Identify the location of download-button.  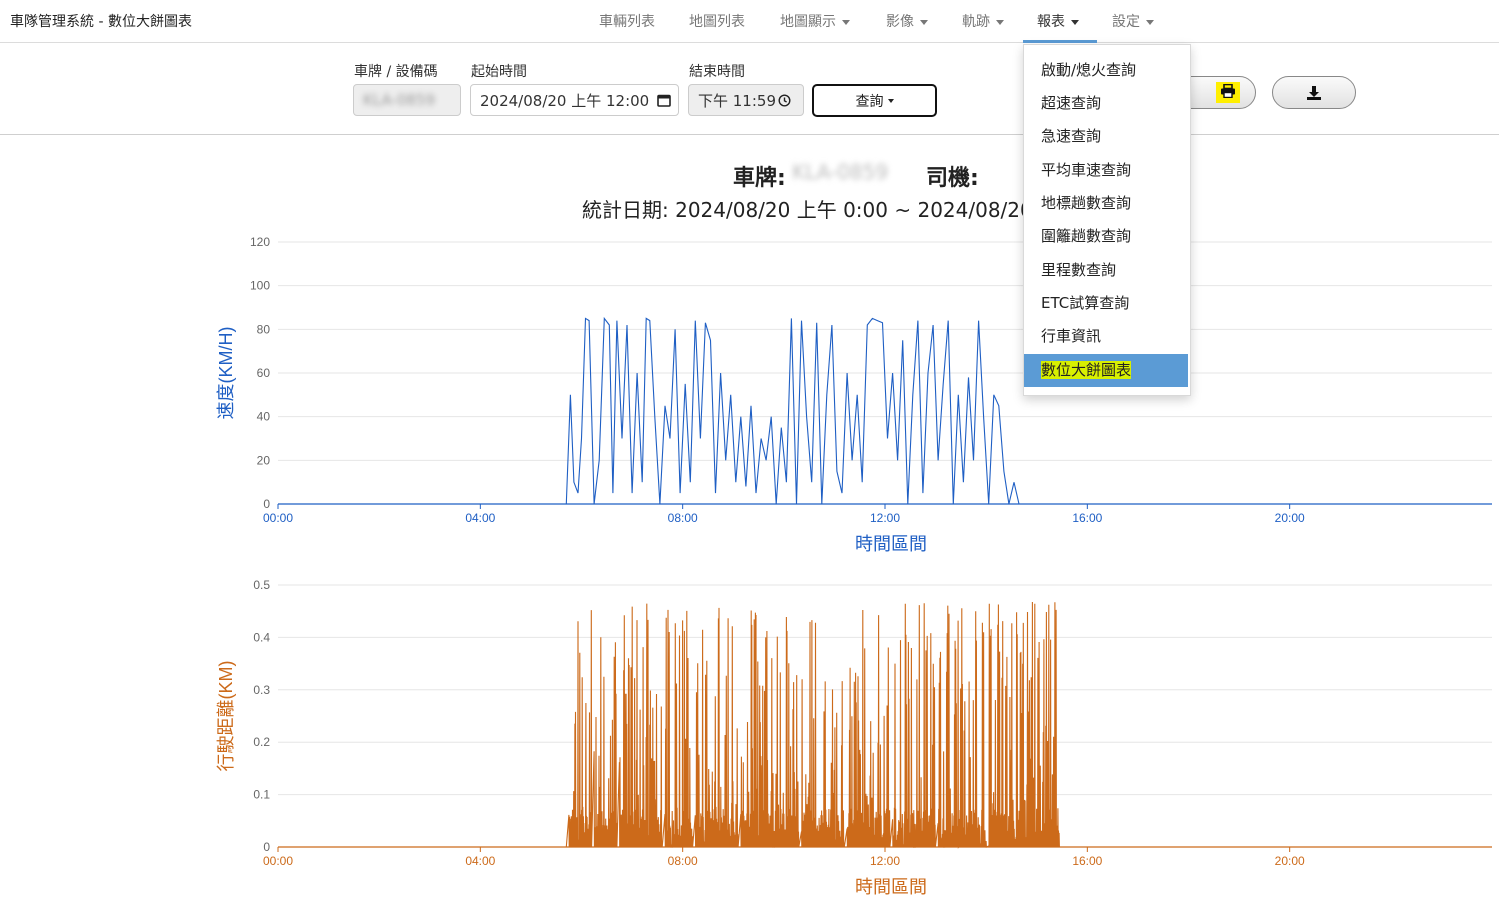
(1314, 92).